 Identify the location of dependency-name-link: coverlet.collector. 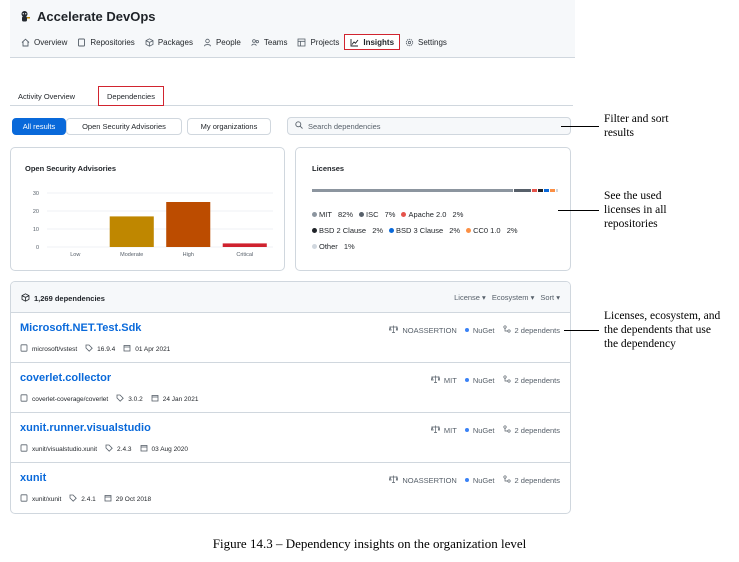
(65, 378).